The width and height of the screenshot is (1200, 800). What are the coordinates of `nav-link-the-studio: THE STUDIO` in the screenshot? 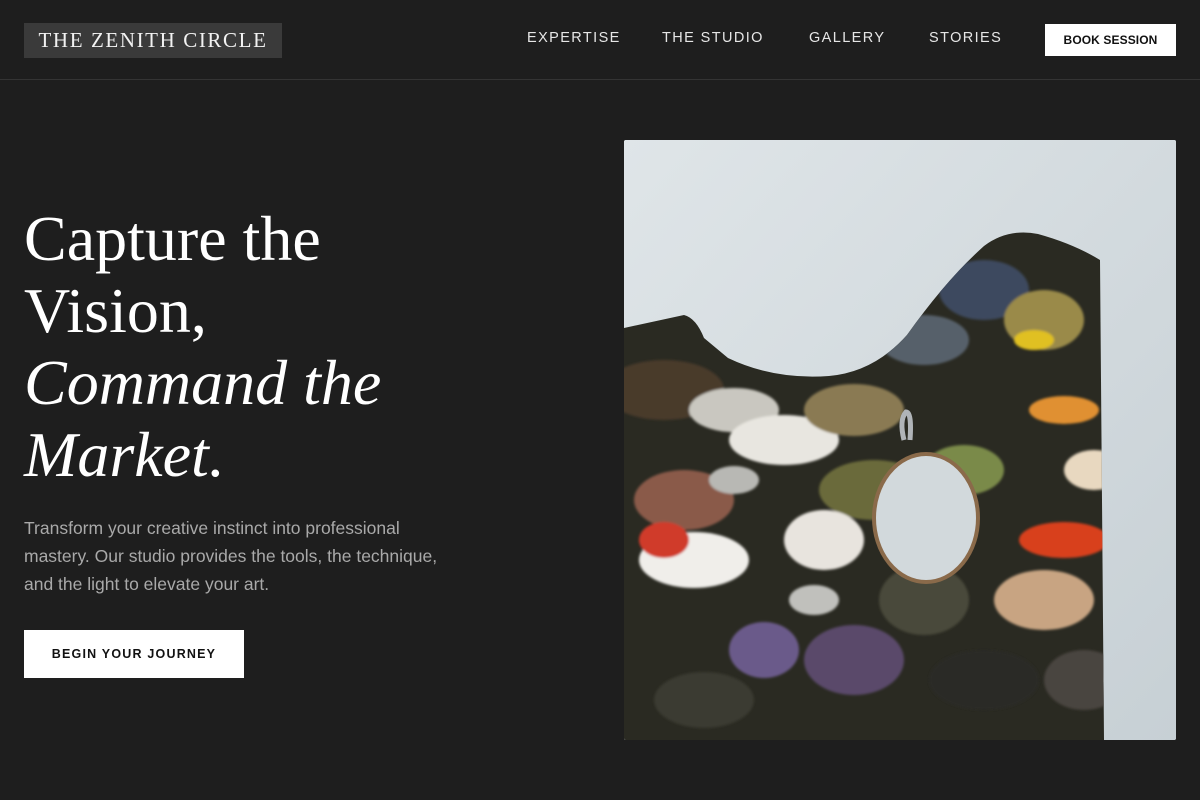 It's located at (713, 39).